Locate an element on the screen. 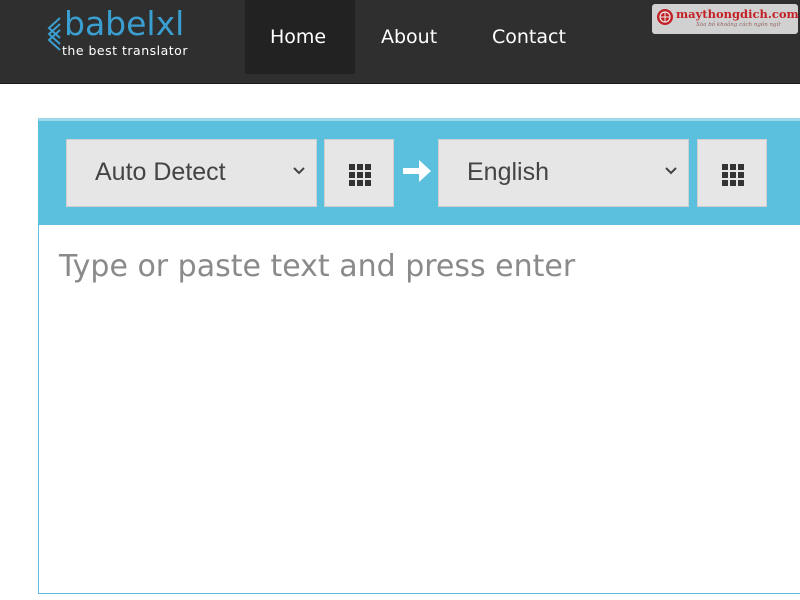 This screenshot has width=800, height=600. source-language-select: Auto Detect is located at coordinates (191, 173).